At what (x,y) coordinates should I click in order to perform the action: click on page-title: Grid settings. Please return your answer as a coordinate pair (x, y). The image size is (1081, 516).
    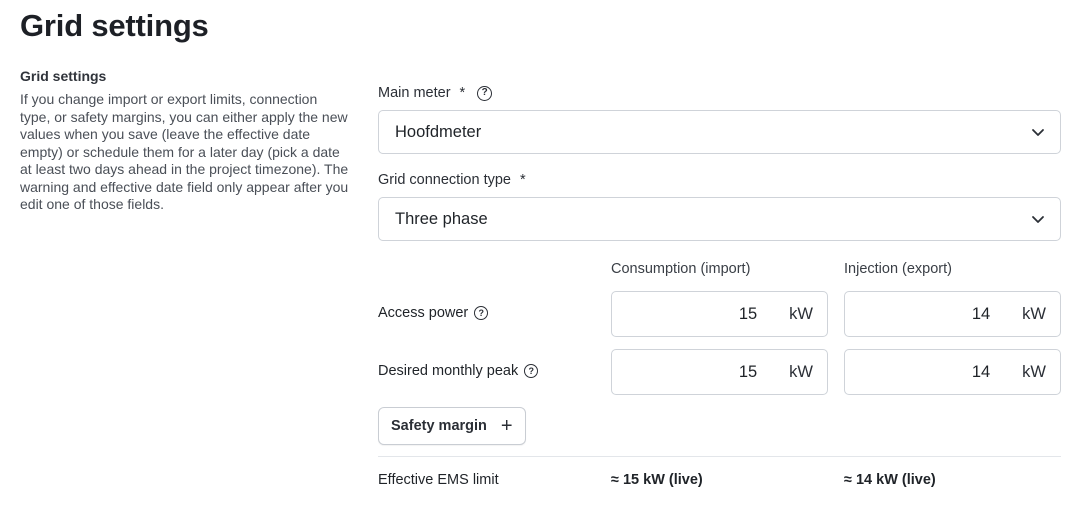
    Looking at the image, I should click on (114, 25).